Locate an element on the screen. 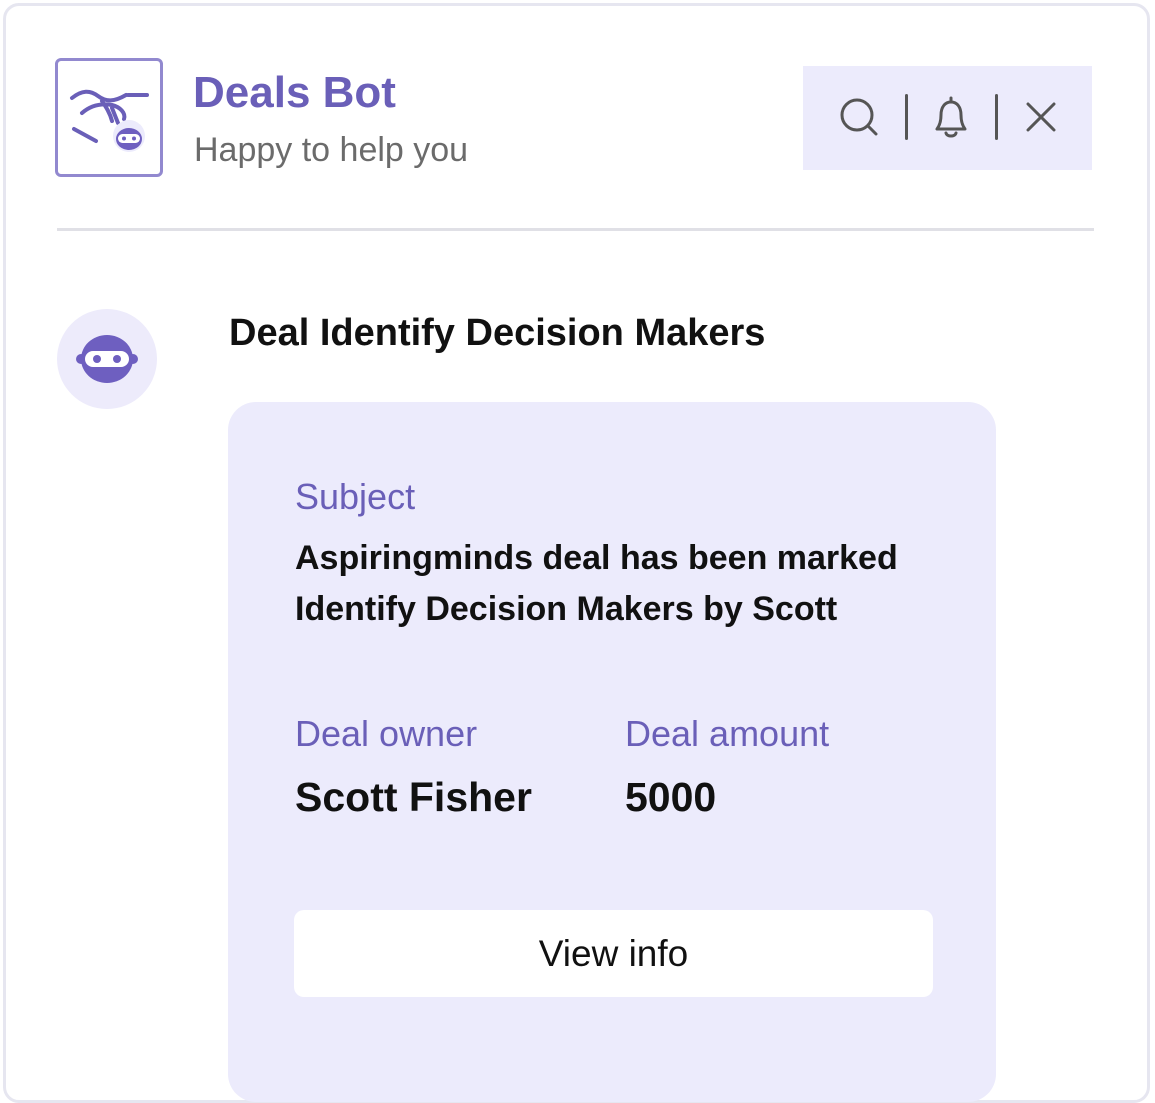 This screenshot has width=1155, height=1103. deal-owner-label: Deal owner is located at coordinates (386, 733).